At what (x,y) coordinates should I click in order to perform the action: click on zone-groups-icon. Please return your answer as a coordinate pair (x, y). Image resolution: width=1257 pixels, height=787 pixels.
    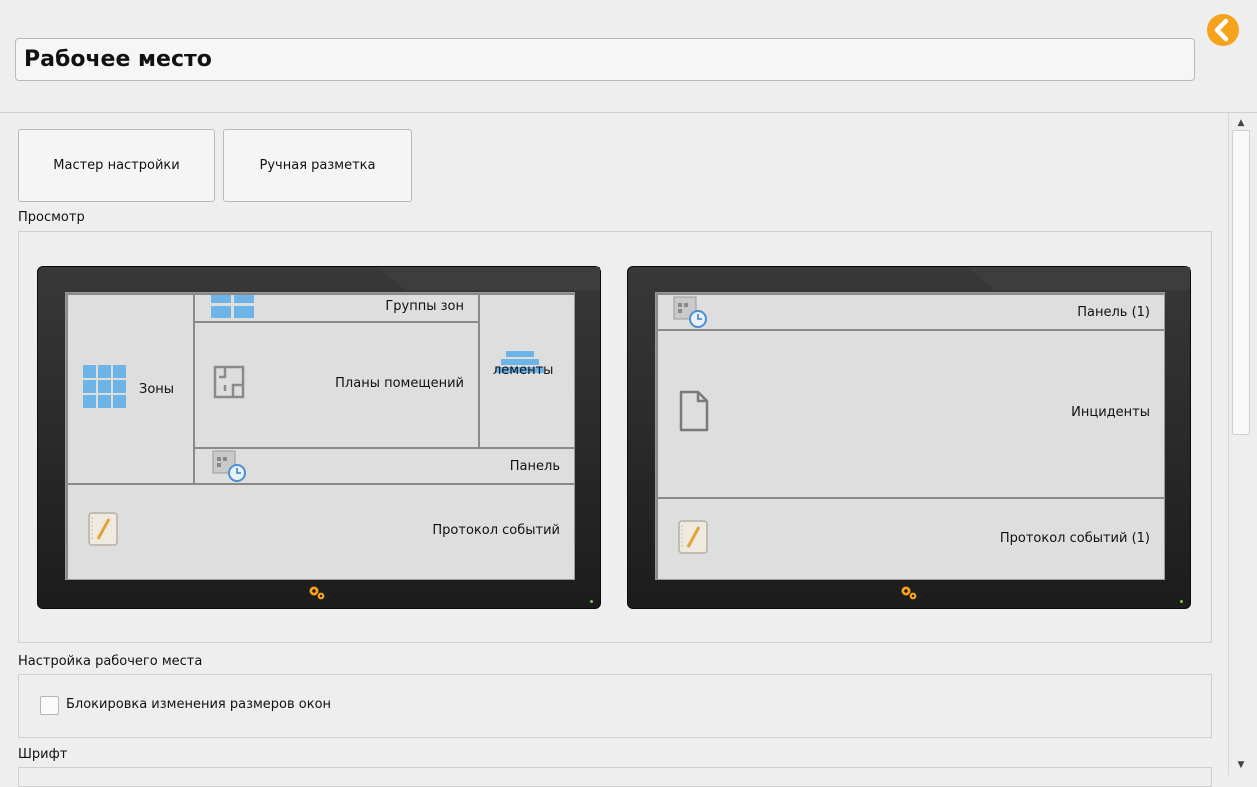
    Looking at the image, I should click on (232, 306).